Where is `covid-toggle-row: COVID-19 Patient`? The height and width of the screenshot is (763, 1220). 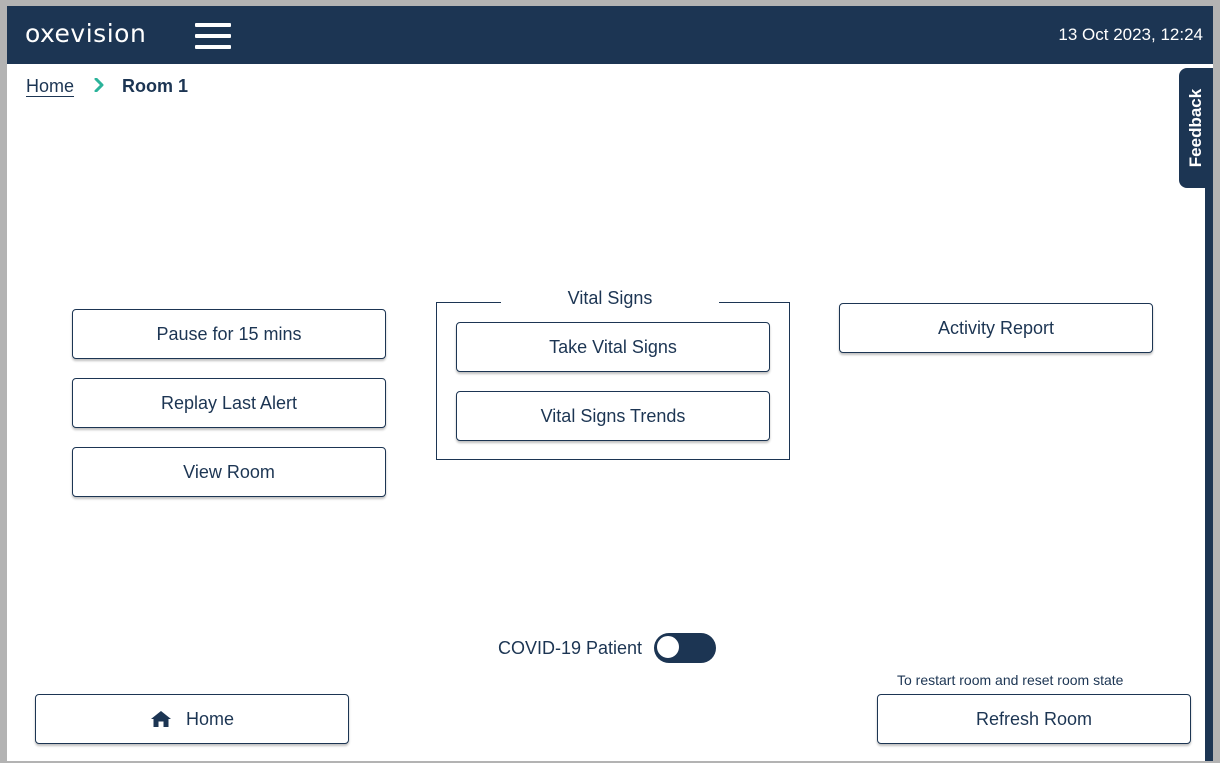 covid-toggle-row: COVID-19 Patient is located at coordinates (607, 648).